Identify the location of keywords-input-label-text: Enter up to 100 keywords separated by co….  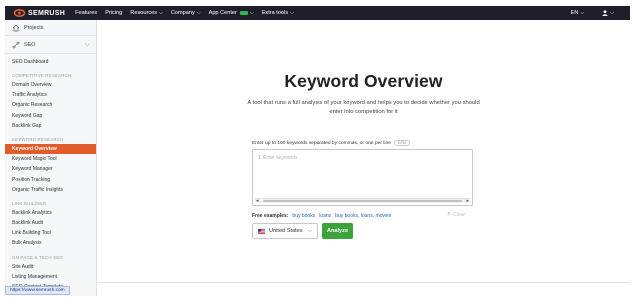
(321, 143).